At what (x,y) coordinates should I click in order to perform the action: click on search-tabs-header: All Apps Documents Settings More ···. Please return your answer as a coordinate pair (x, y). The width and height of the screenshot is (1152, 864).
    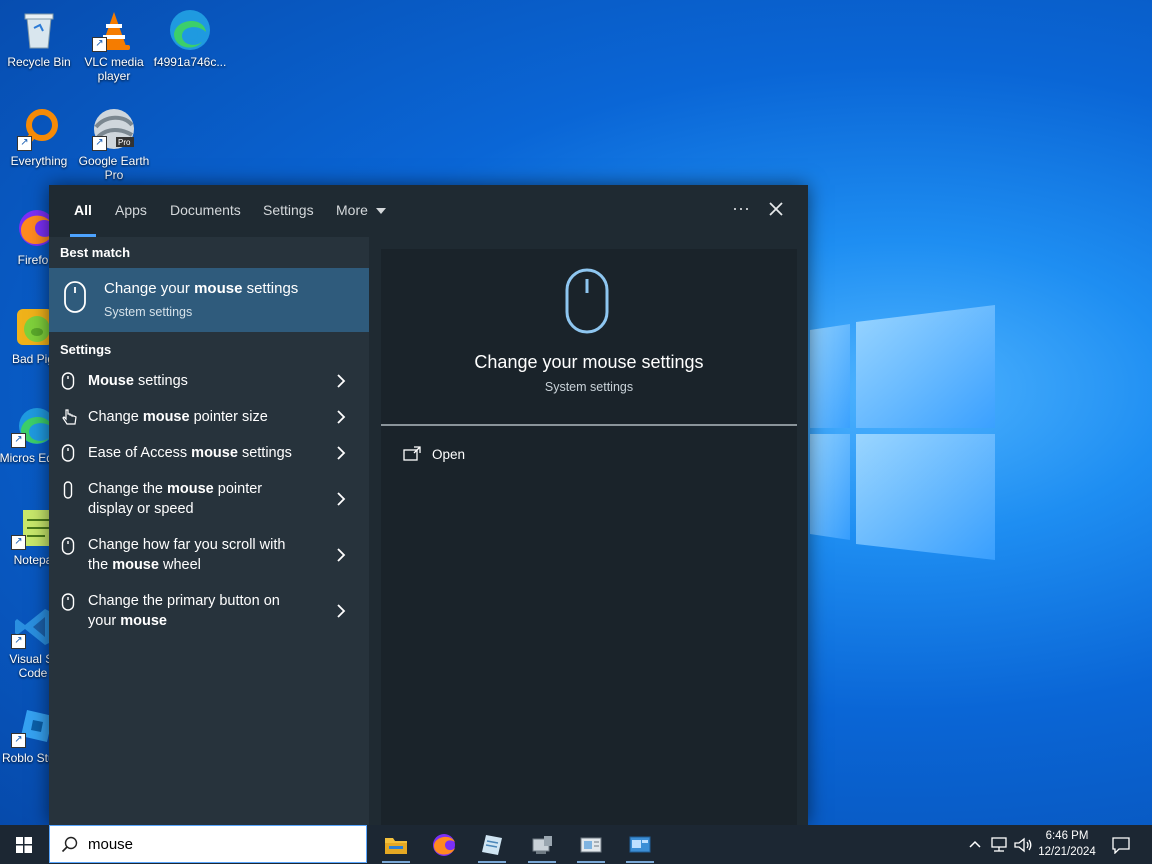
    Looking at the image, I should click on (428, 211).